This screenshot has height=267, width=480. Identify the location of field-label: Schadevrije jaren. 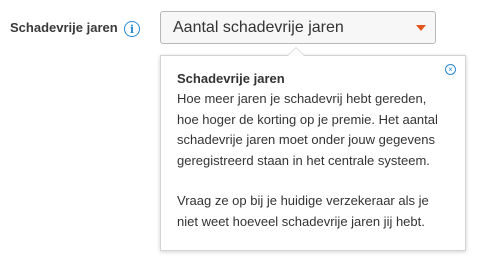
(64, 27).